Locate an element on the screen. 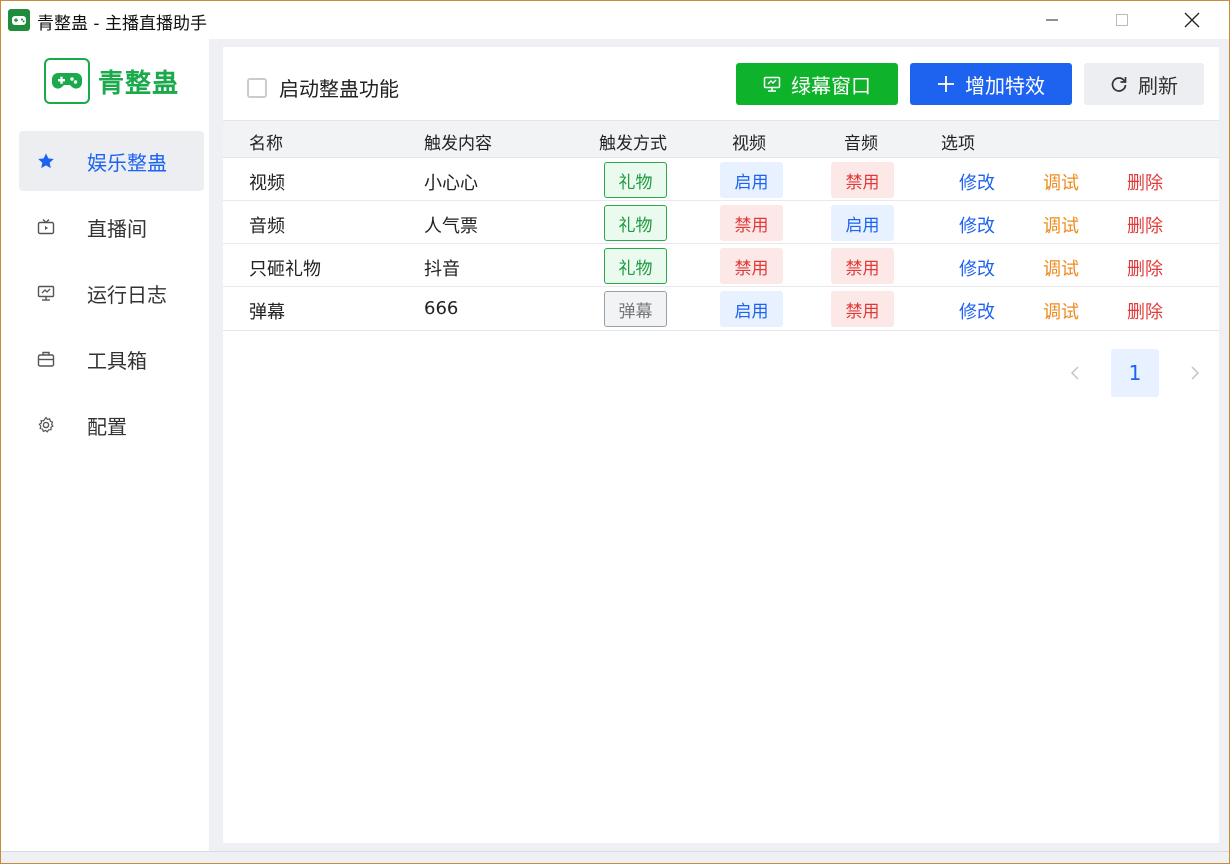 Image resolution: width=1230 pixels, height=864 pixels. refresh-button: 刷新 is located at coordinates (1144, 84).